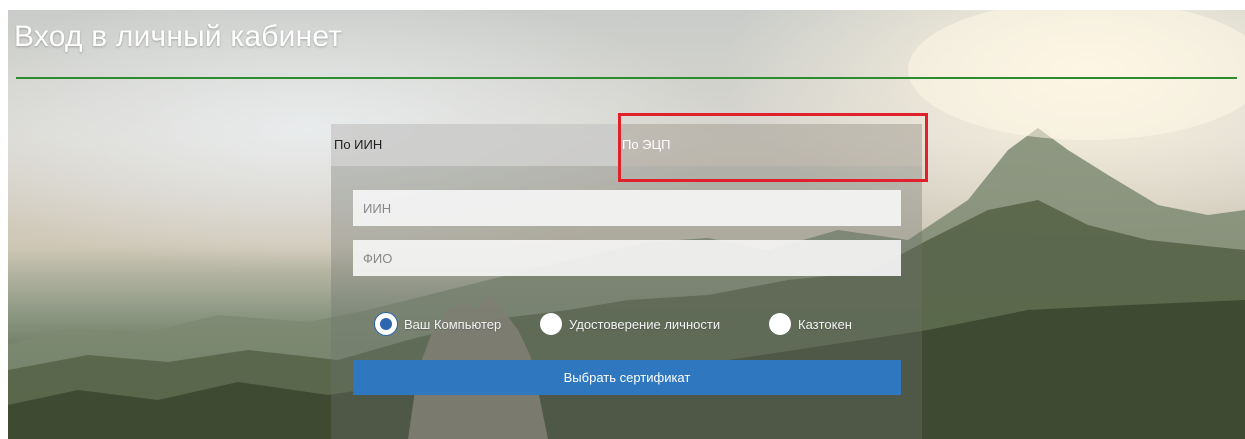 Image resolution: width=1245 pixels, height=439 pixels. I want to click on radio-label: Ваш Компьютер, so click(453, 324).